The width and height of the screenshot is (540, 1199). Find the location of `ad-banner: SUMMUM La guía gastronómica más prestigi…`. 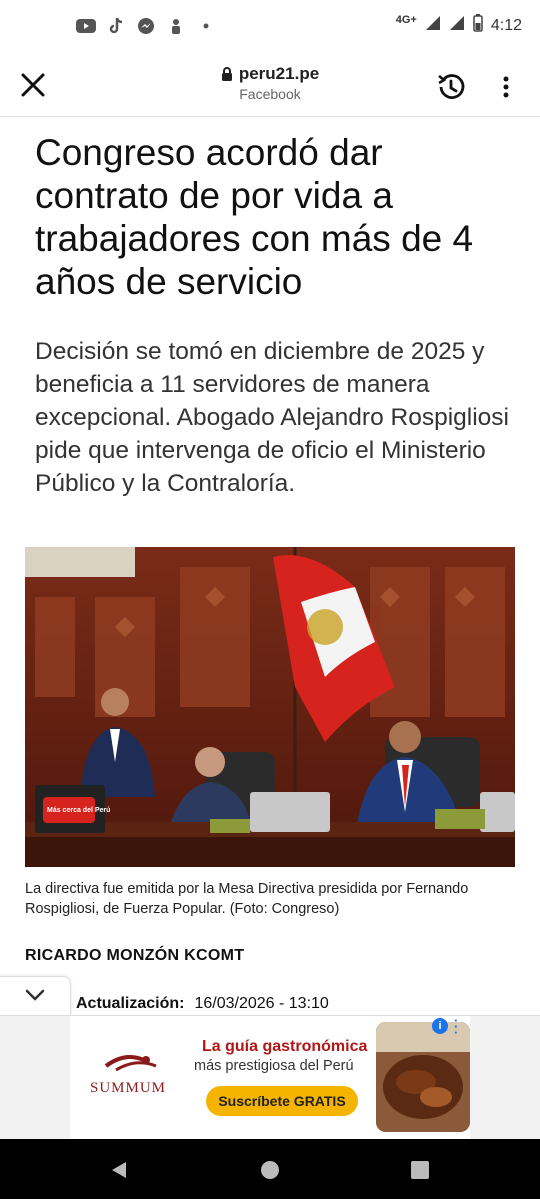

ad-banner: SUMMUM La guía gastronómica más prestigi… is located at coordinates (270, 1077).